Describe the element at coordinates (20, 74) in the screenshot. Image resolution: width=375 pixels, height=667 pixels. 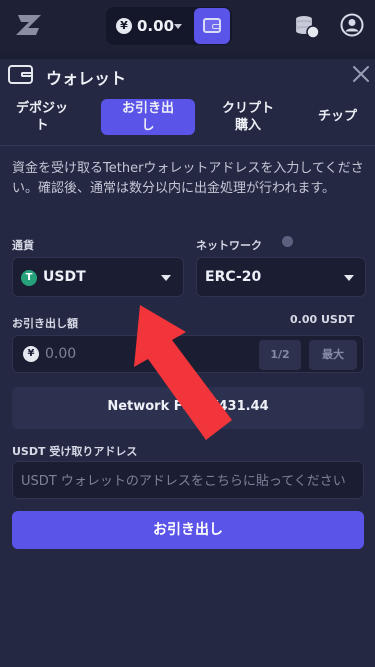
I see `wallet-icon` at that location.